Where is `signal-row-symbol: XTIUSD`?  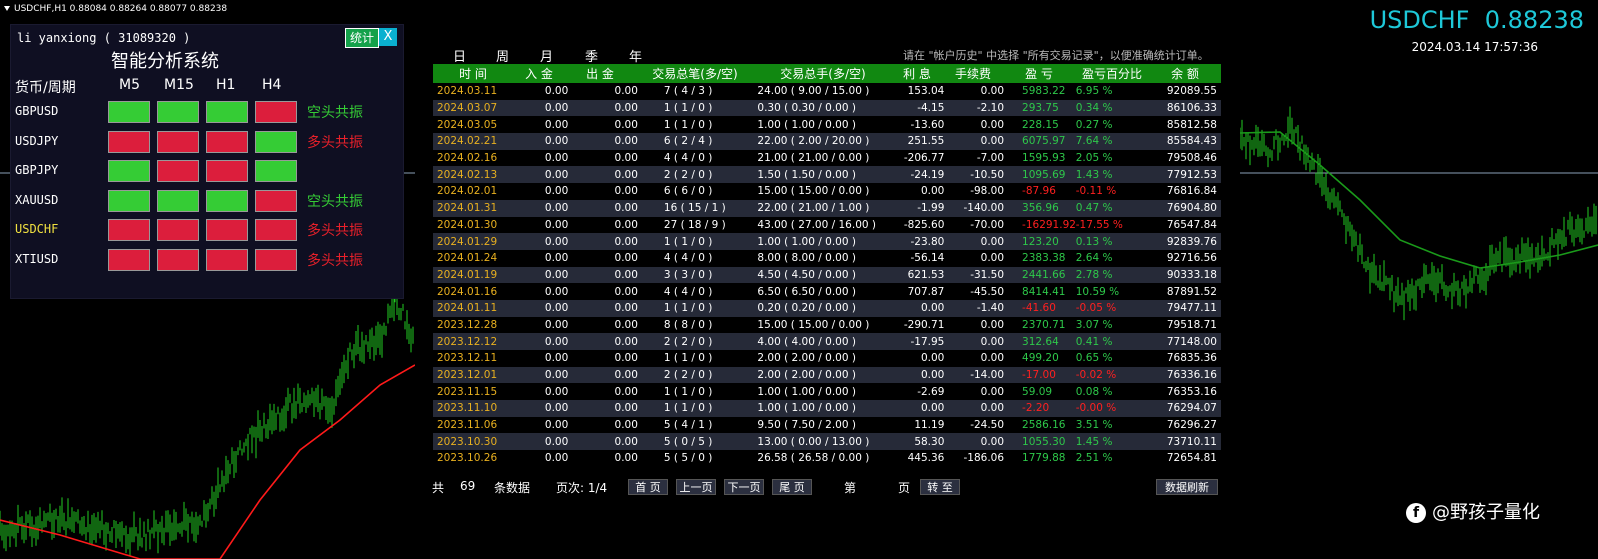
signal-row-symbol: XTIUSD is located at coordinates (37, 258).